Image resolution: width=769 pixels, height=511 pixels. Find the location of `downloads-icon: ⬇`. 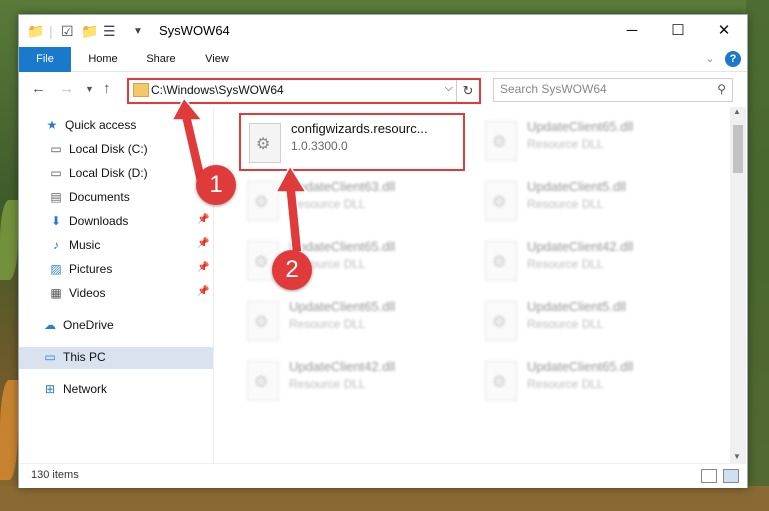

downloads-icon: ⬇ is located at coordinates (56, 221).